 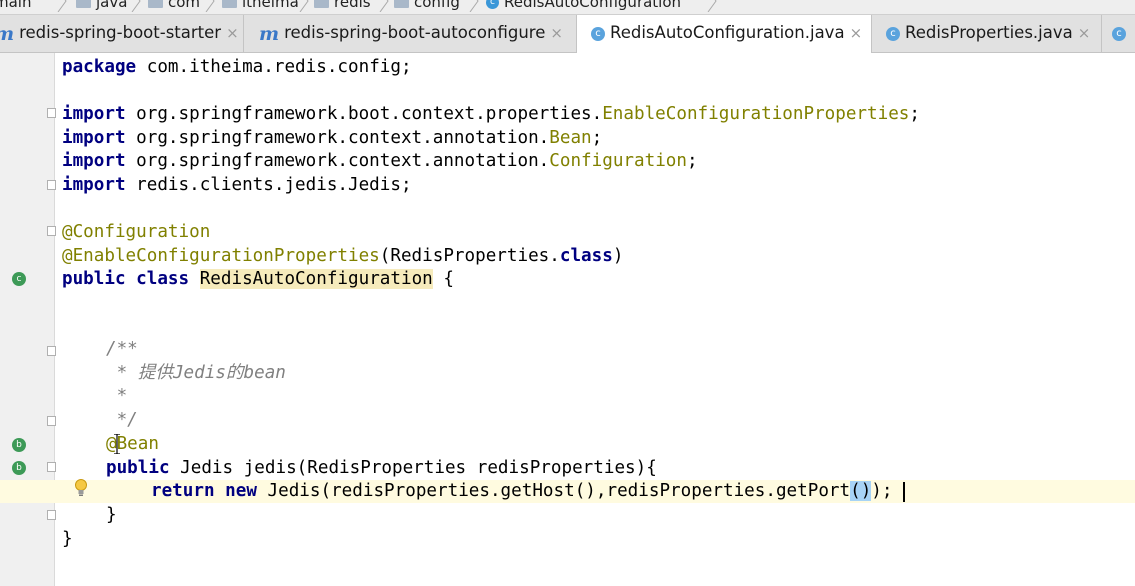 What do you see at coordinates (184, 5) in the screenshot?
I see `breadcrumb-label: com` at bounding box center [184, 5].